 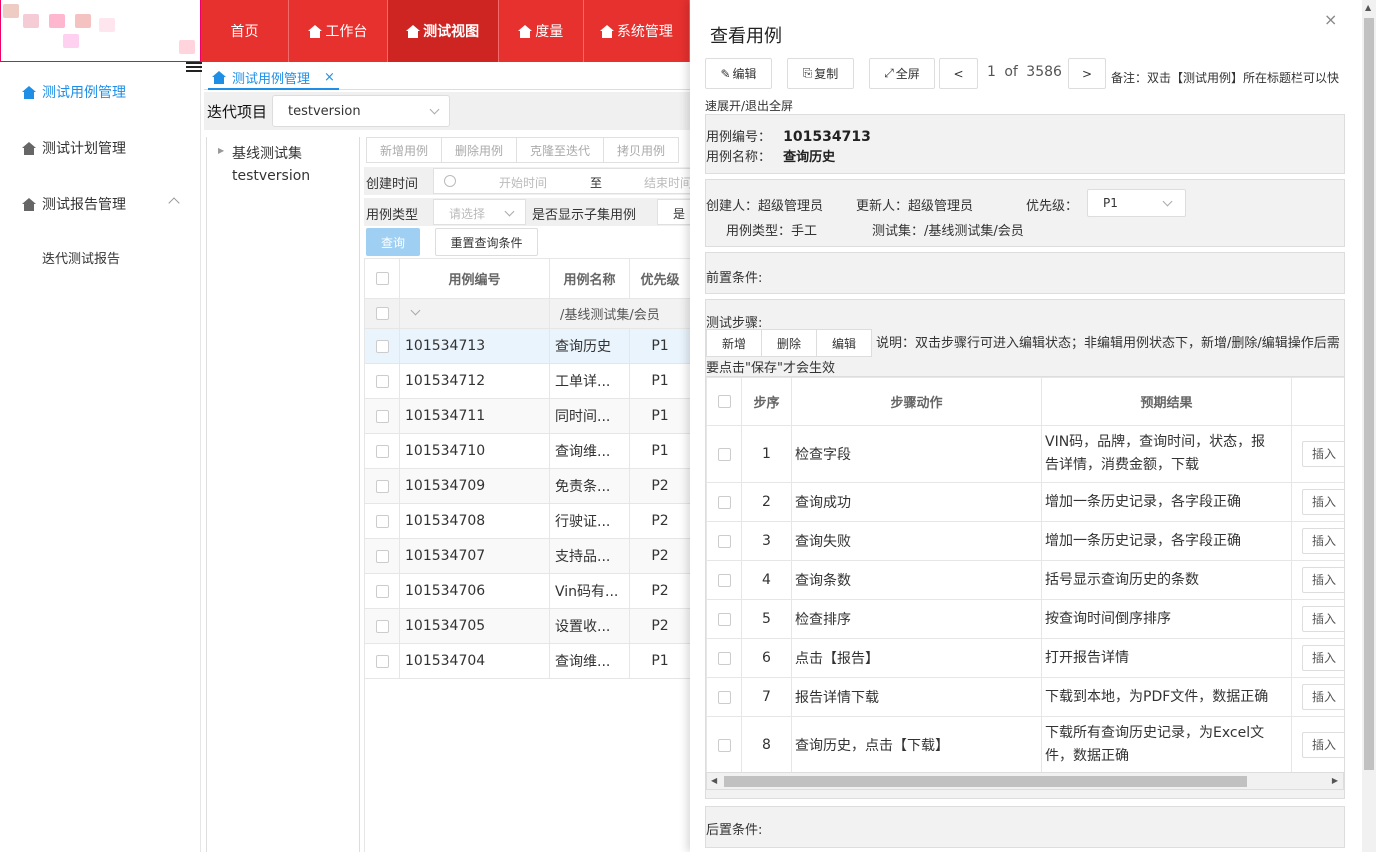 What do you see at coordinates (486, 242) in the screenshot?
I see `reset-query-button: 重置查询条件` at bounding box center [486, 242].